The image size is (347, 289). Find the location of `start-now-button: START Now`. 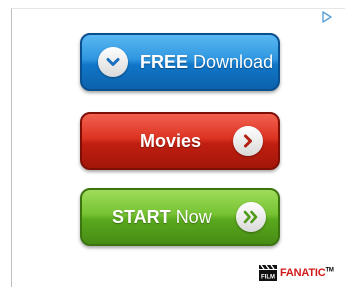

start-now-button: START Now is located at coordinates (180, 217).